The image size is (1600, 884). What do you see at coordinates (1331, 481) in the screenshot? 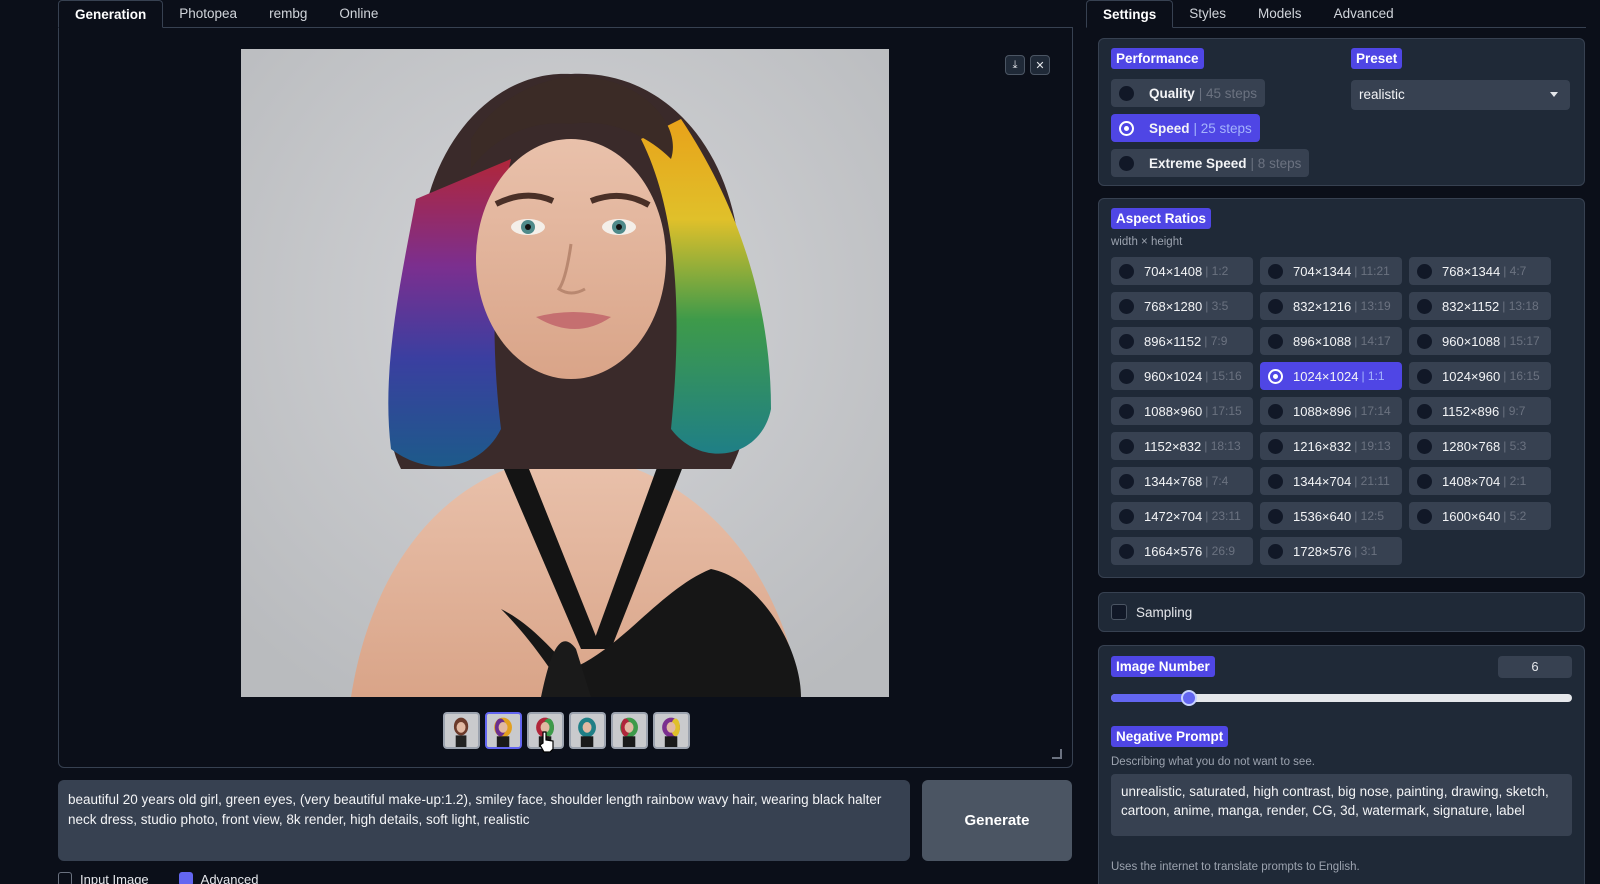
I see `aspect-ratio-option: 1344×704 | 21:11` at bounding box center [1331, 481].